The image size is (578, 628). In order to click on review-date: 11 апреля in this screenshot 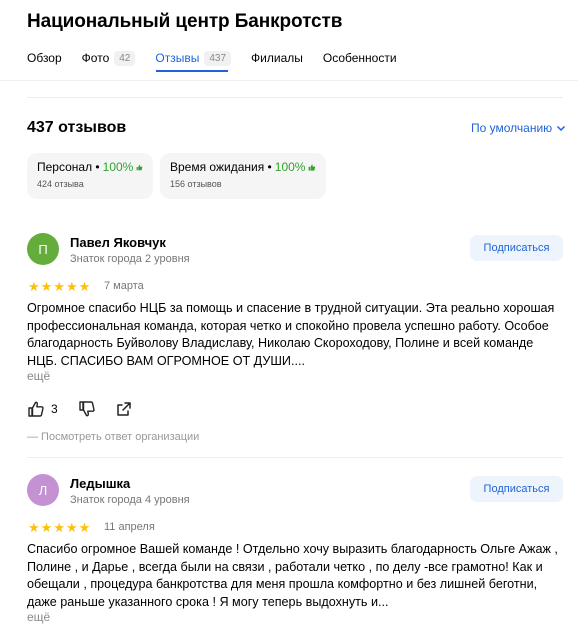, I will do `click(129, 527)`.